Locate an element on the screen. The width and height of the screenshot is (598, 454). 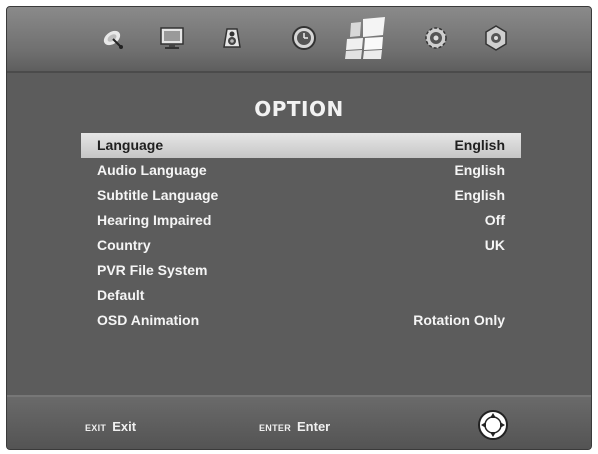
menu-item-label: Hearing Impaired is located at coordinates (154, 220).